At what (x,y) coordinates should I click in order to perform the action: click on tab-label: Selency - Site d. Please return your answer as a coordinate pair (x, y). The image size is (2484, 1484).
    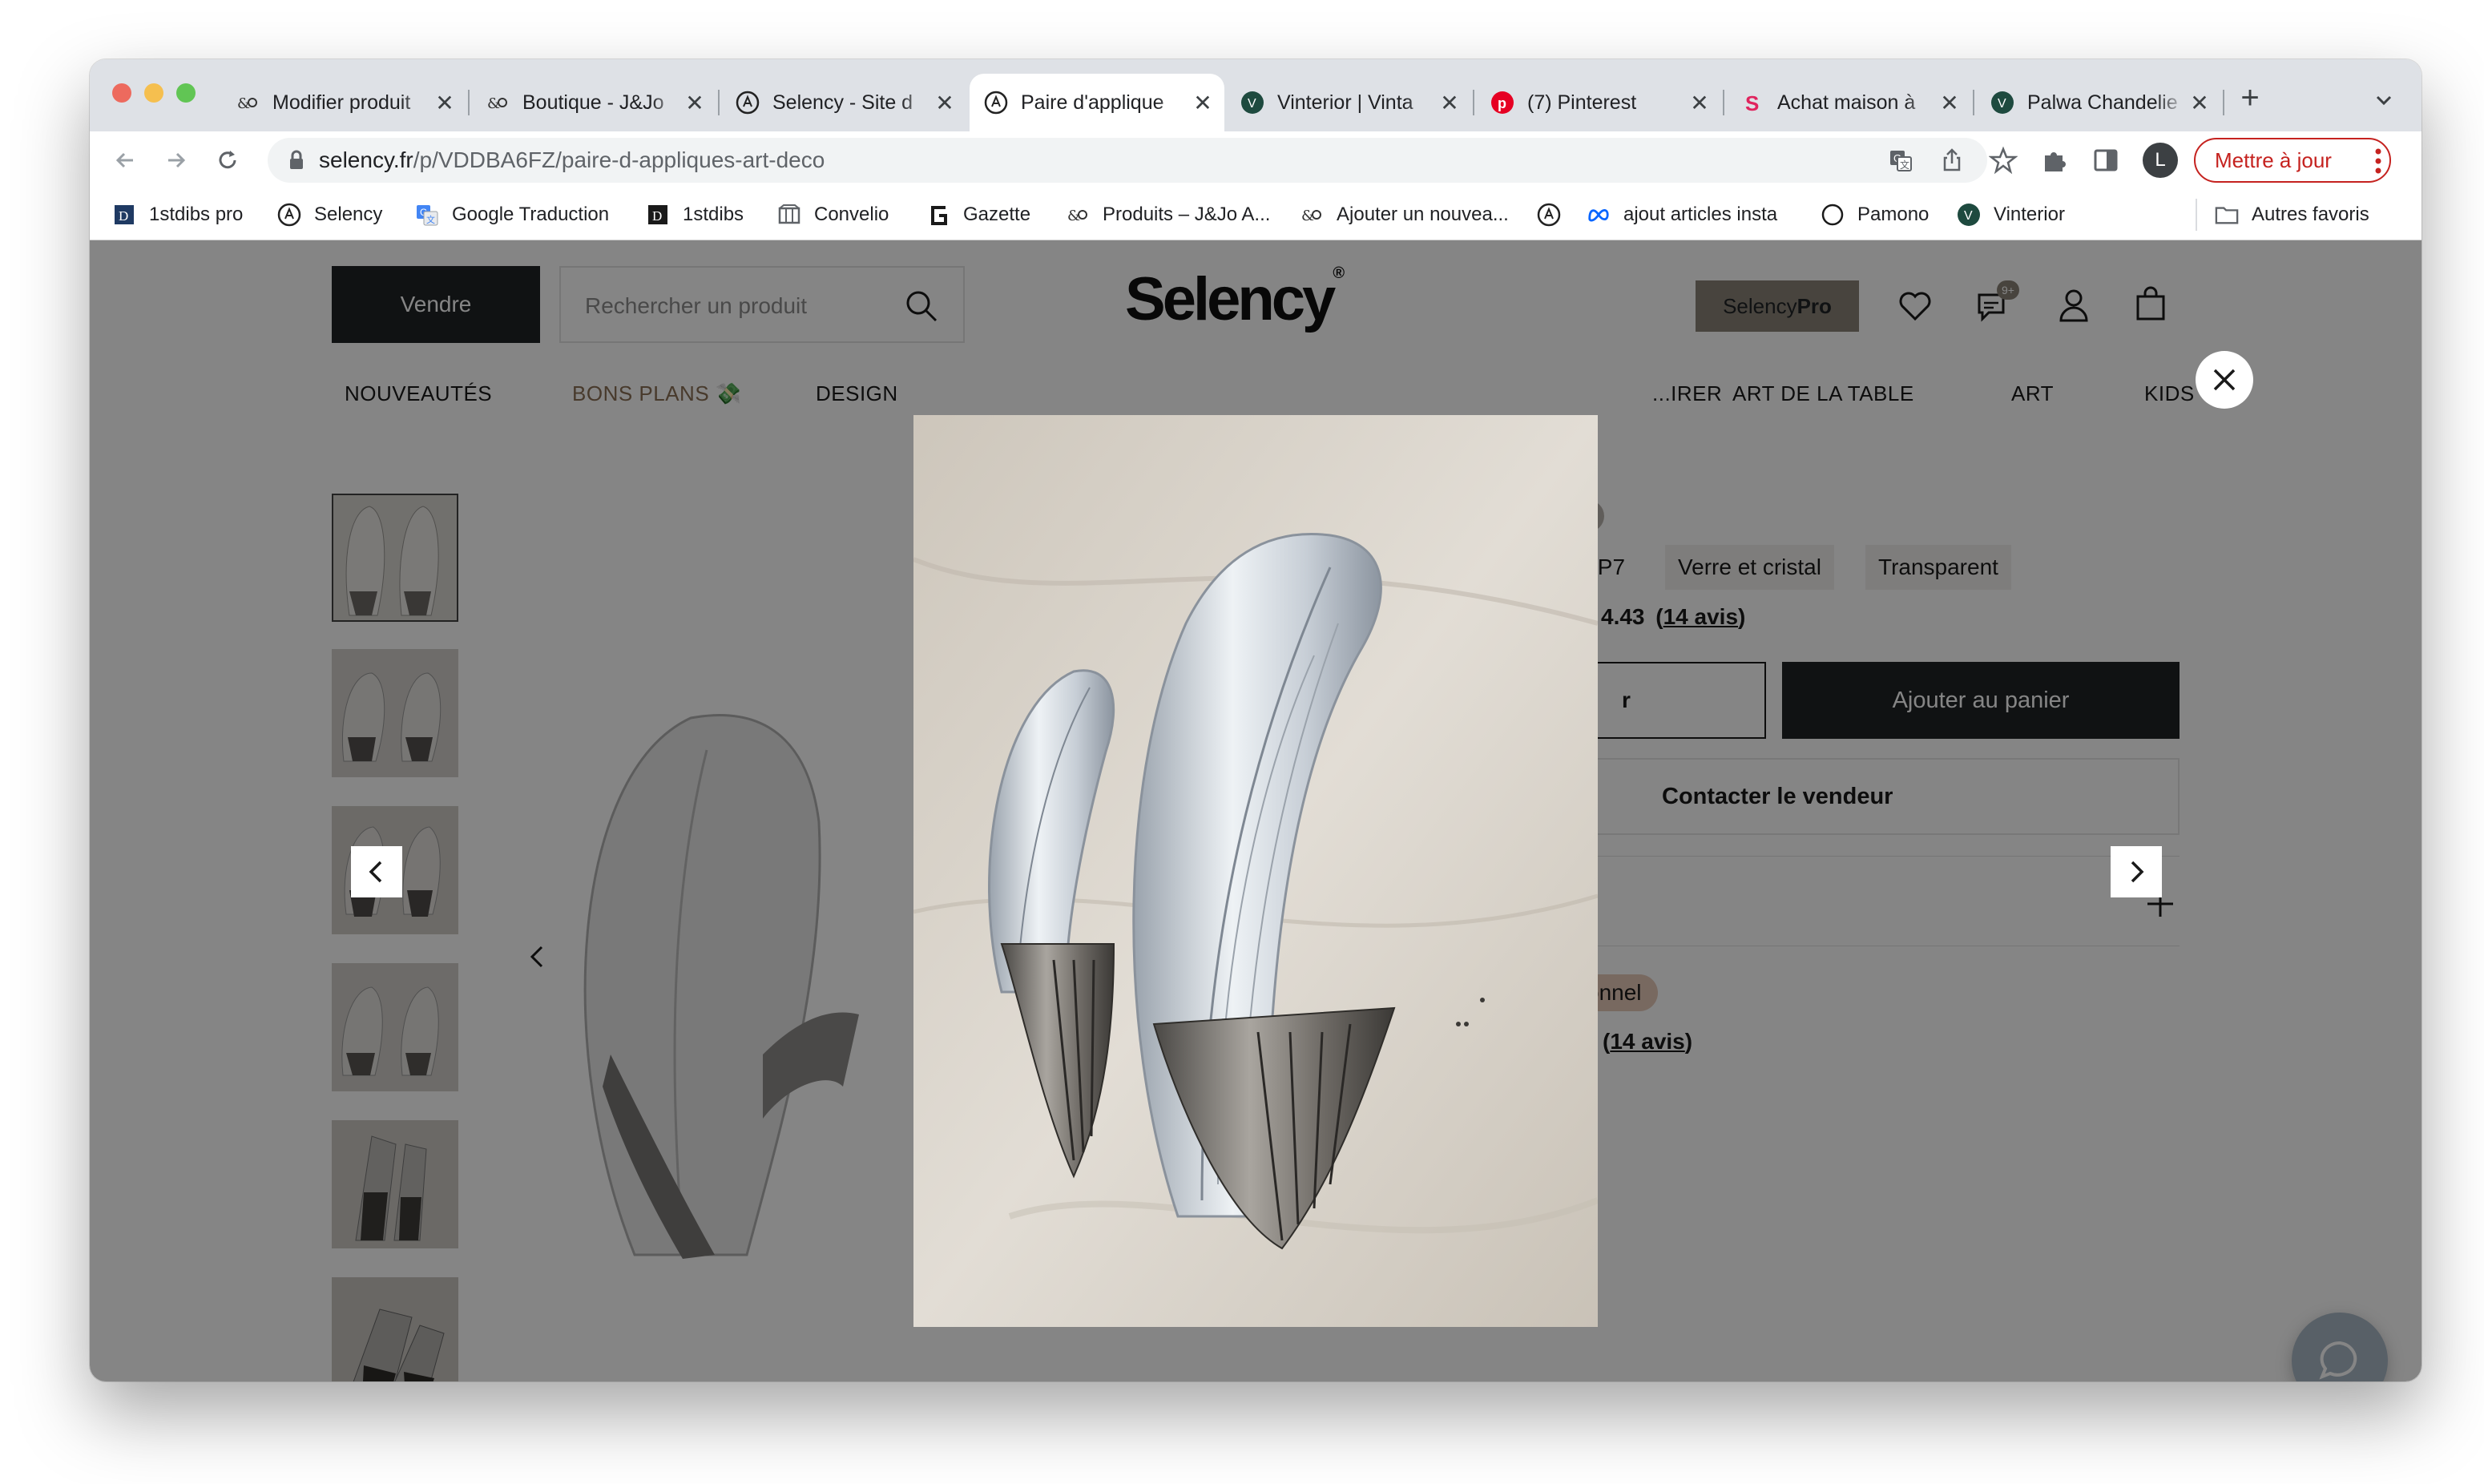
    Looking at the image, I should click on (842, 103).